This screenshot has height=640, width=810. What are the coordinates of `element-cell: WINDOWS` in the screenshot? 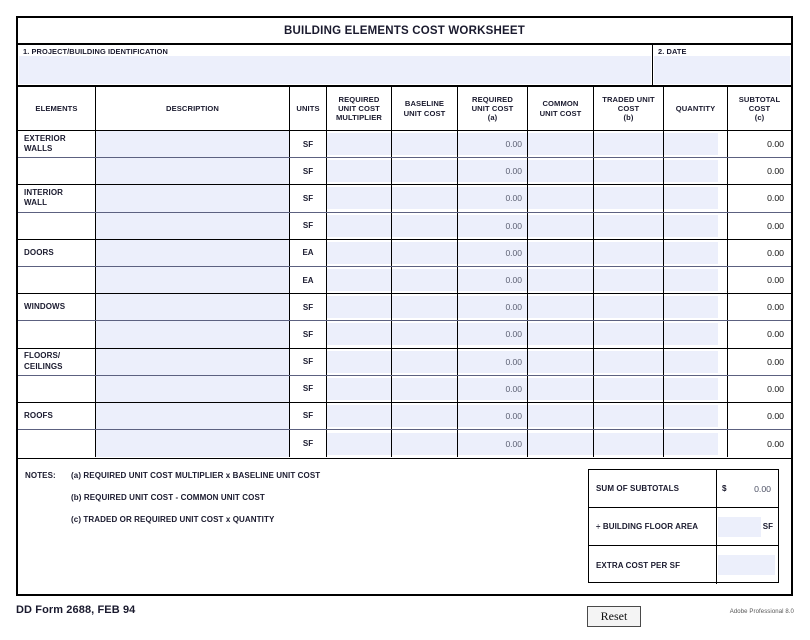 It's located at (57, 307).